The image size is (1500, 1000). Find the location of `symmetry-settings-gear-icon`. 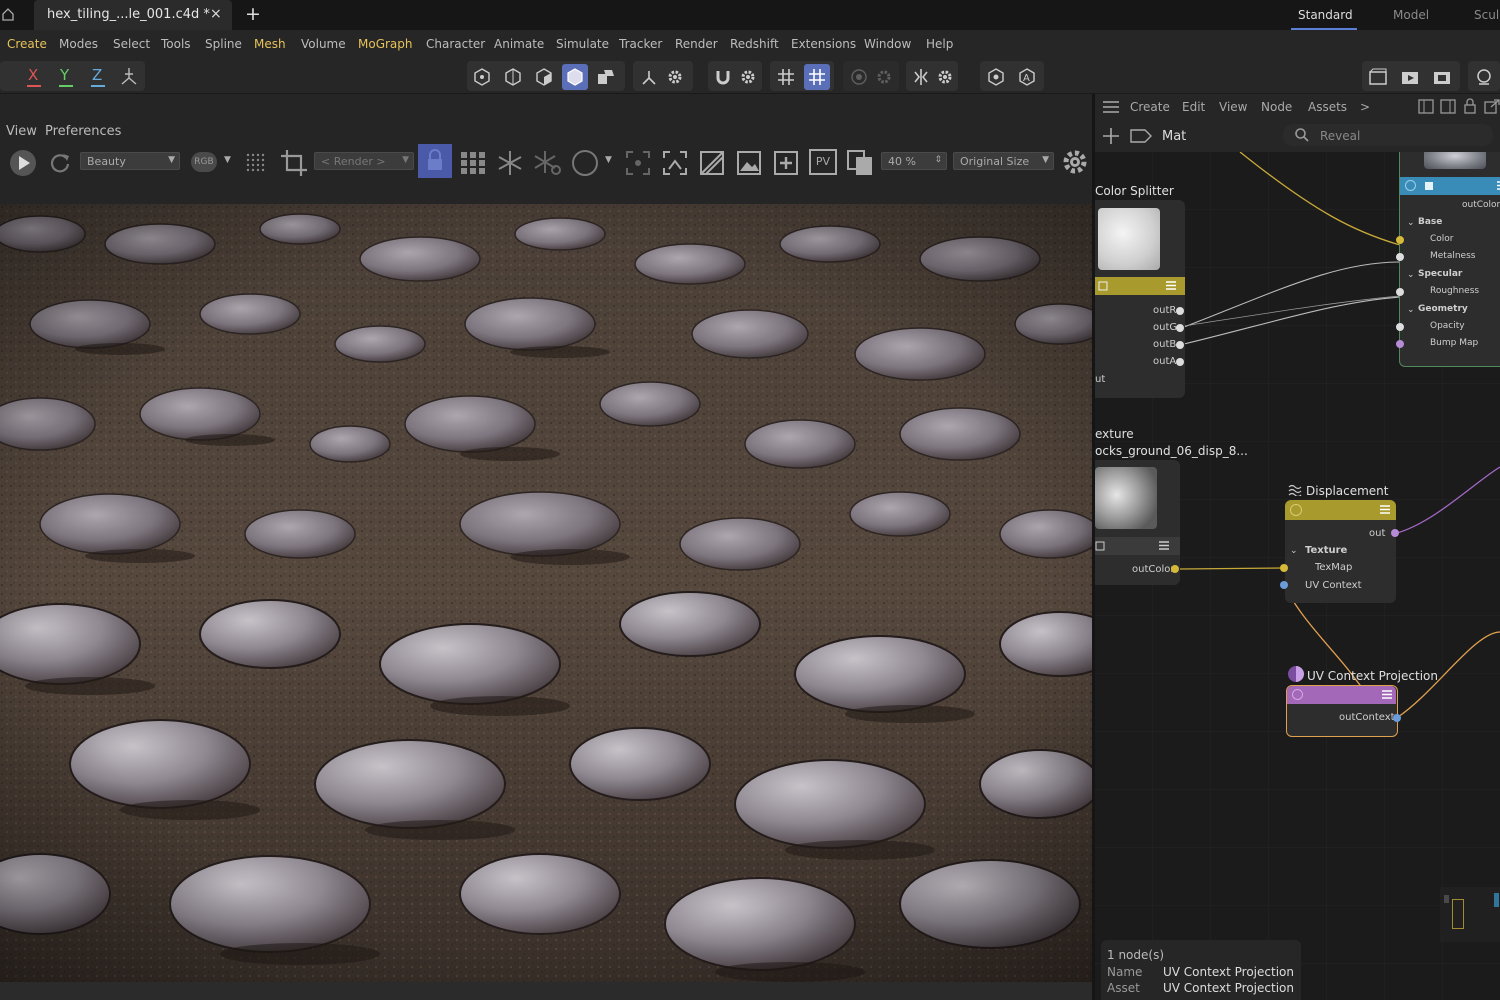

symmetry-settings-gear-icon is located at coordinates (945, 77).